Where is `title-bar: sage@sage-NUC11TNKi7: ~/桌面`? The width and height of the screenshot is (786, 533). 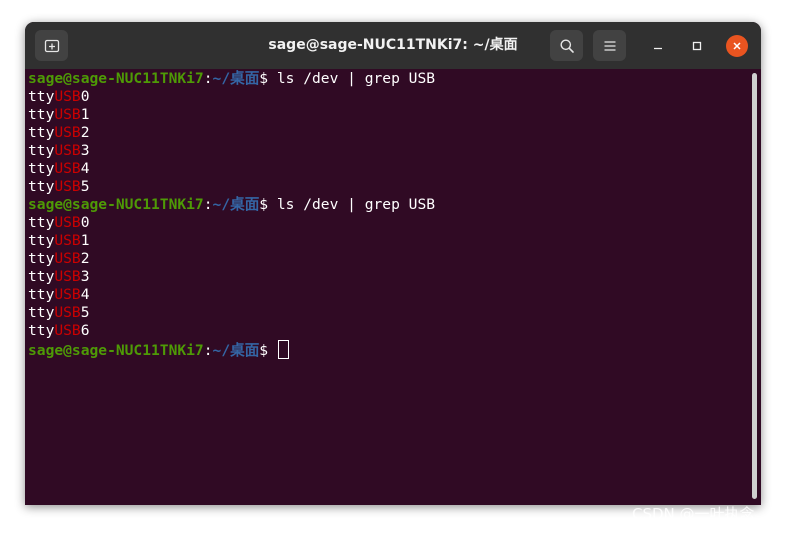
title-bar: sage@sage-NUC11TNKi7: ~/桌面 is located at coordinates (393, 45).